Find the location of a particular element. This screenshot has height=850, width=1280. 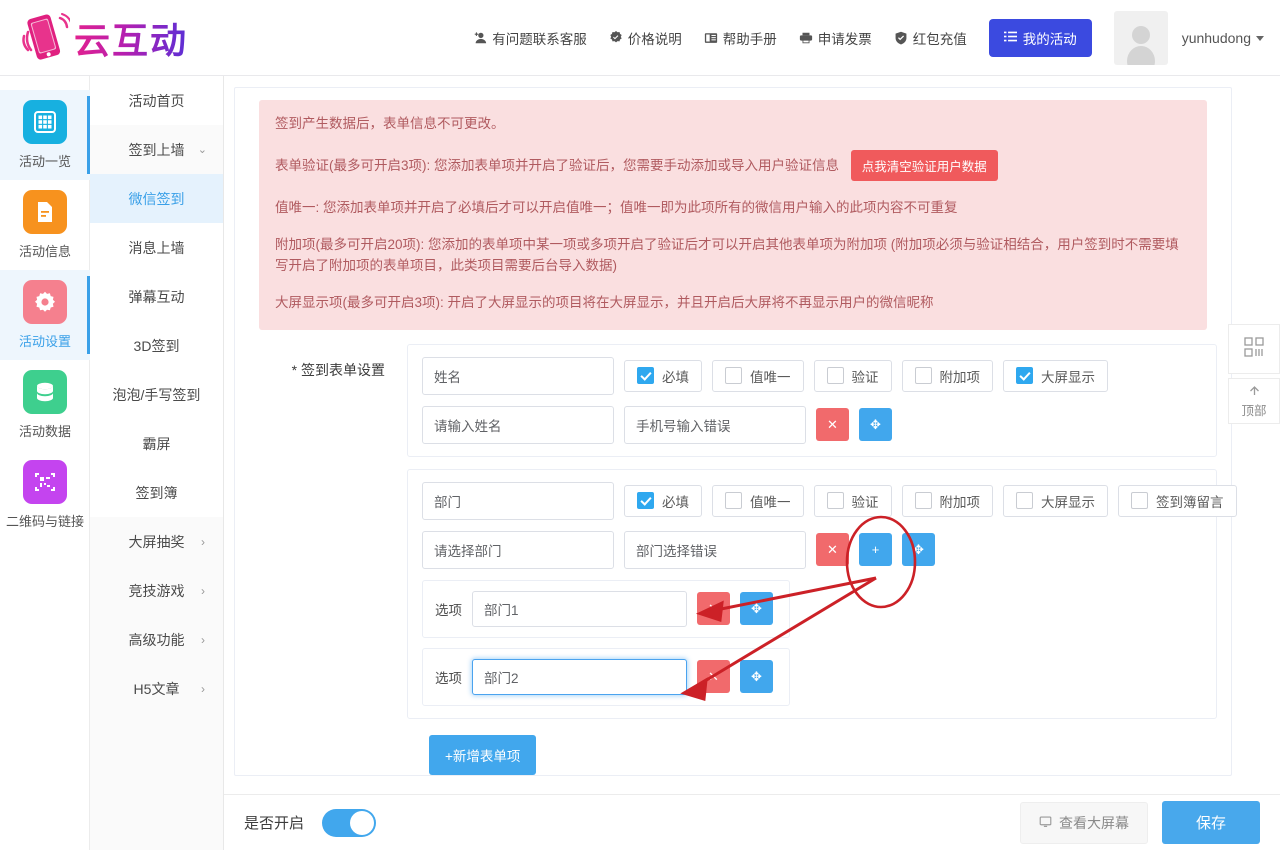

sidebar-item-label: 弹幕互动 is located at coordinates (156, 296).